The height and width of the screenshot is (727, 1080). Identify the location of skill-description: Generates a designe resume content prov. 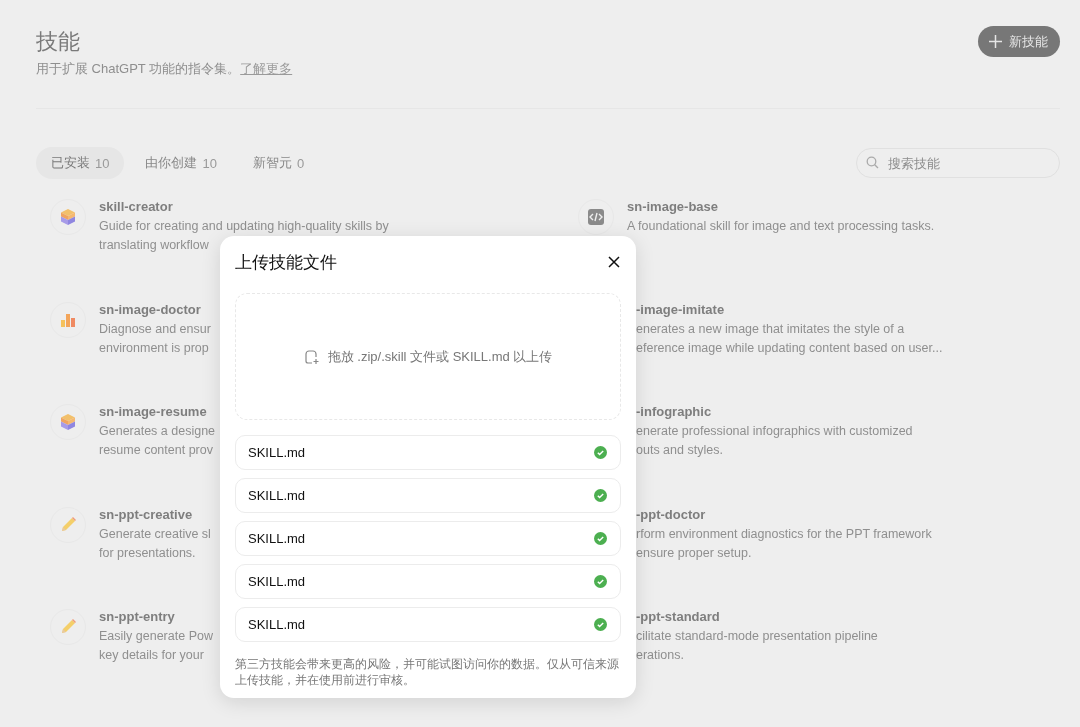
(157, 441).